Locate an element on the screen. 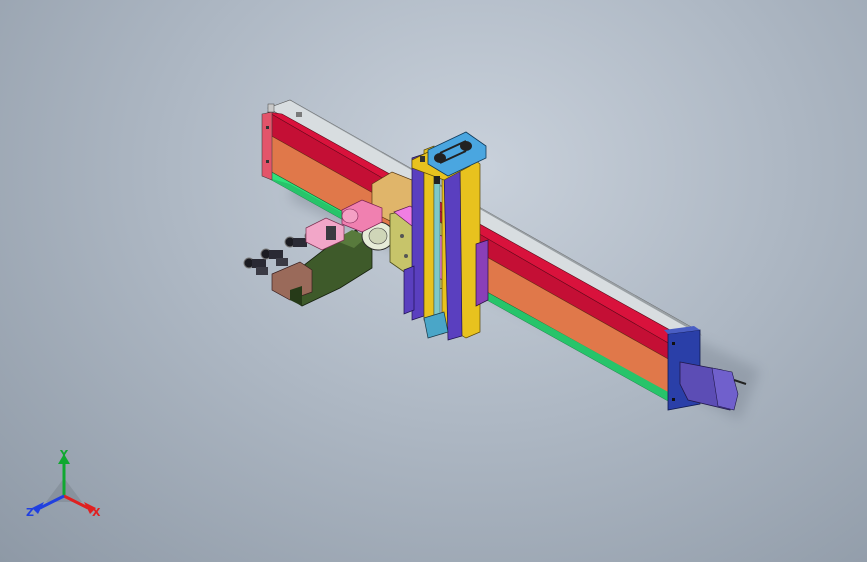 The height and width of the screenshot is (562, 867). column-rail-plate is located at coordinates (482, 273).